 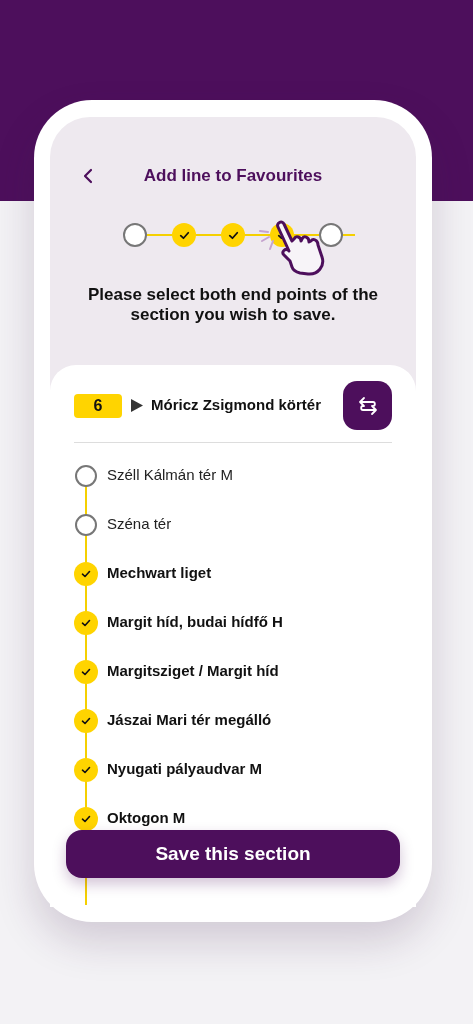 What do you see at coordinates (233, 176) in the screenshot?
I see `screen-title: Add line to Favourites` at bounding box center [233, 176].